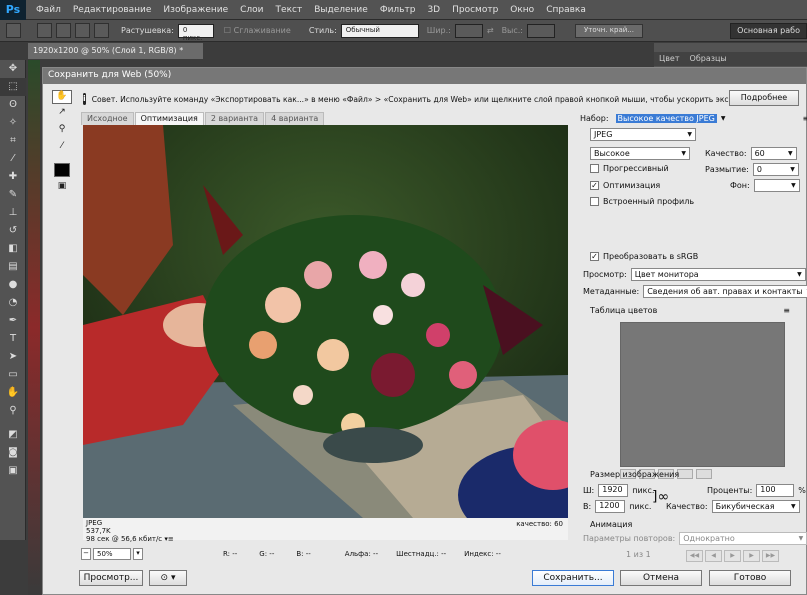 The height and width of the screenshot is (595, 807). Describe the element at coordinates (289, 10) in the screenshot. I see `menu-type: Текст` at that location.